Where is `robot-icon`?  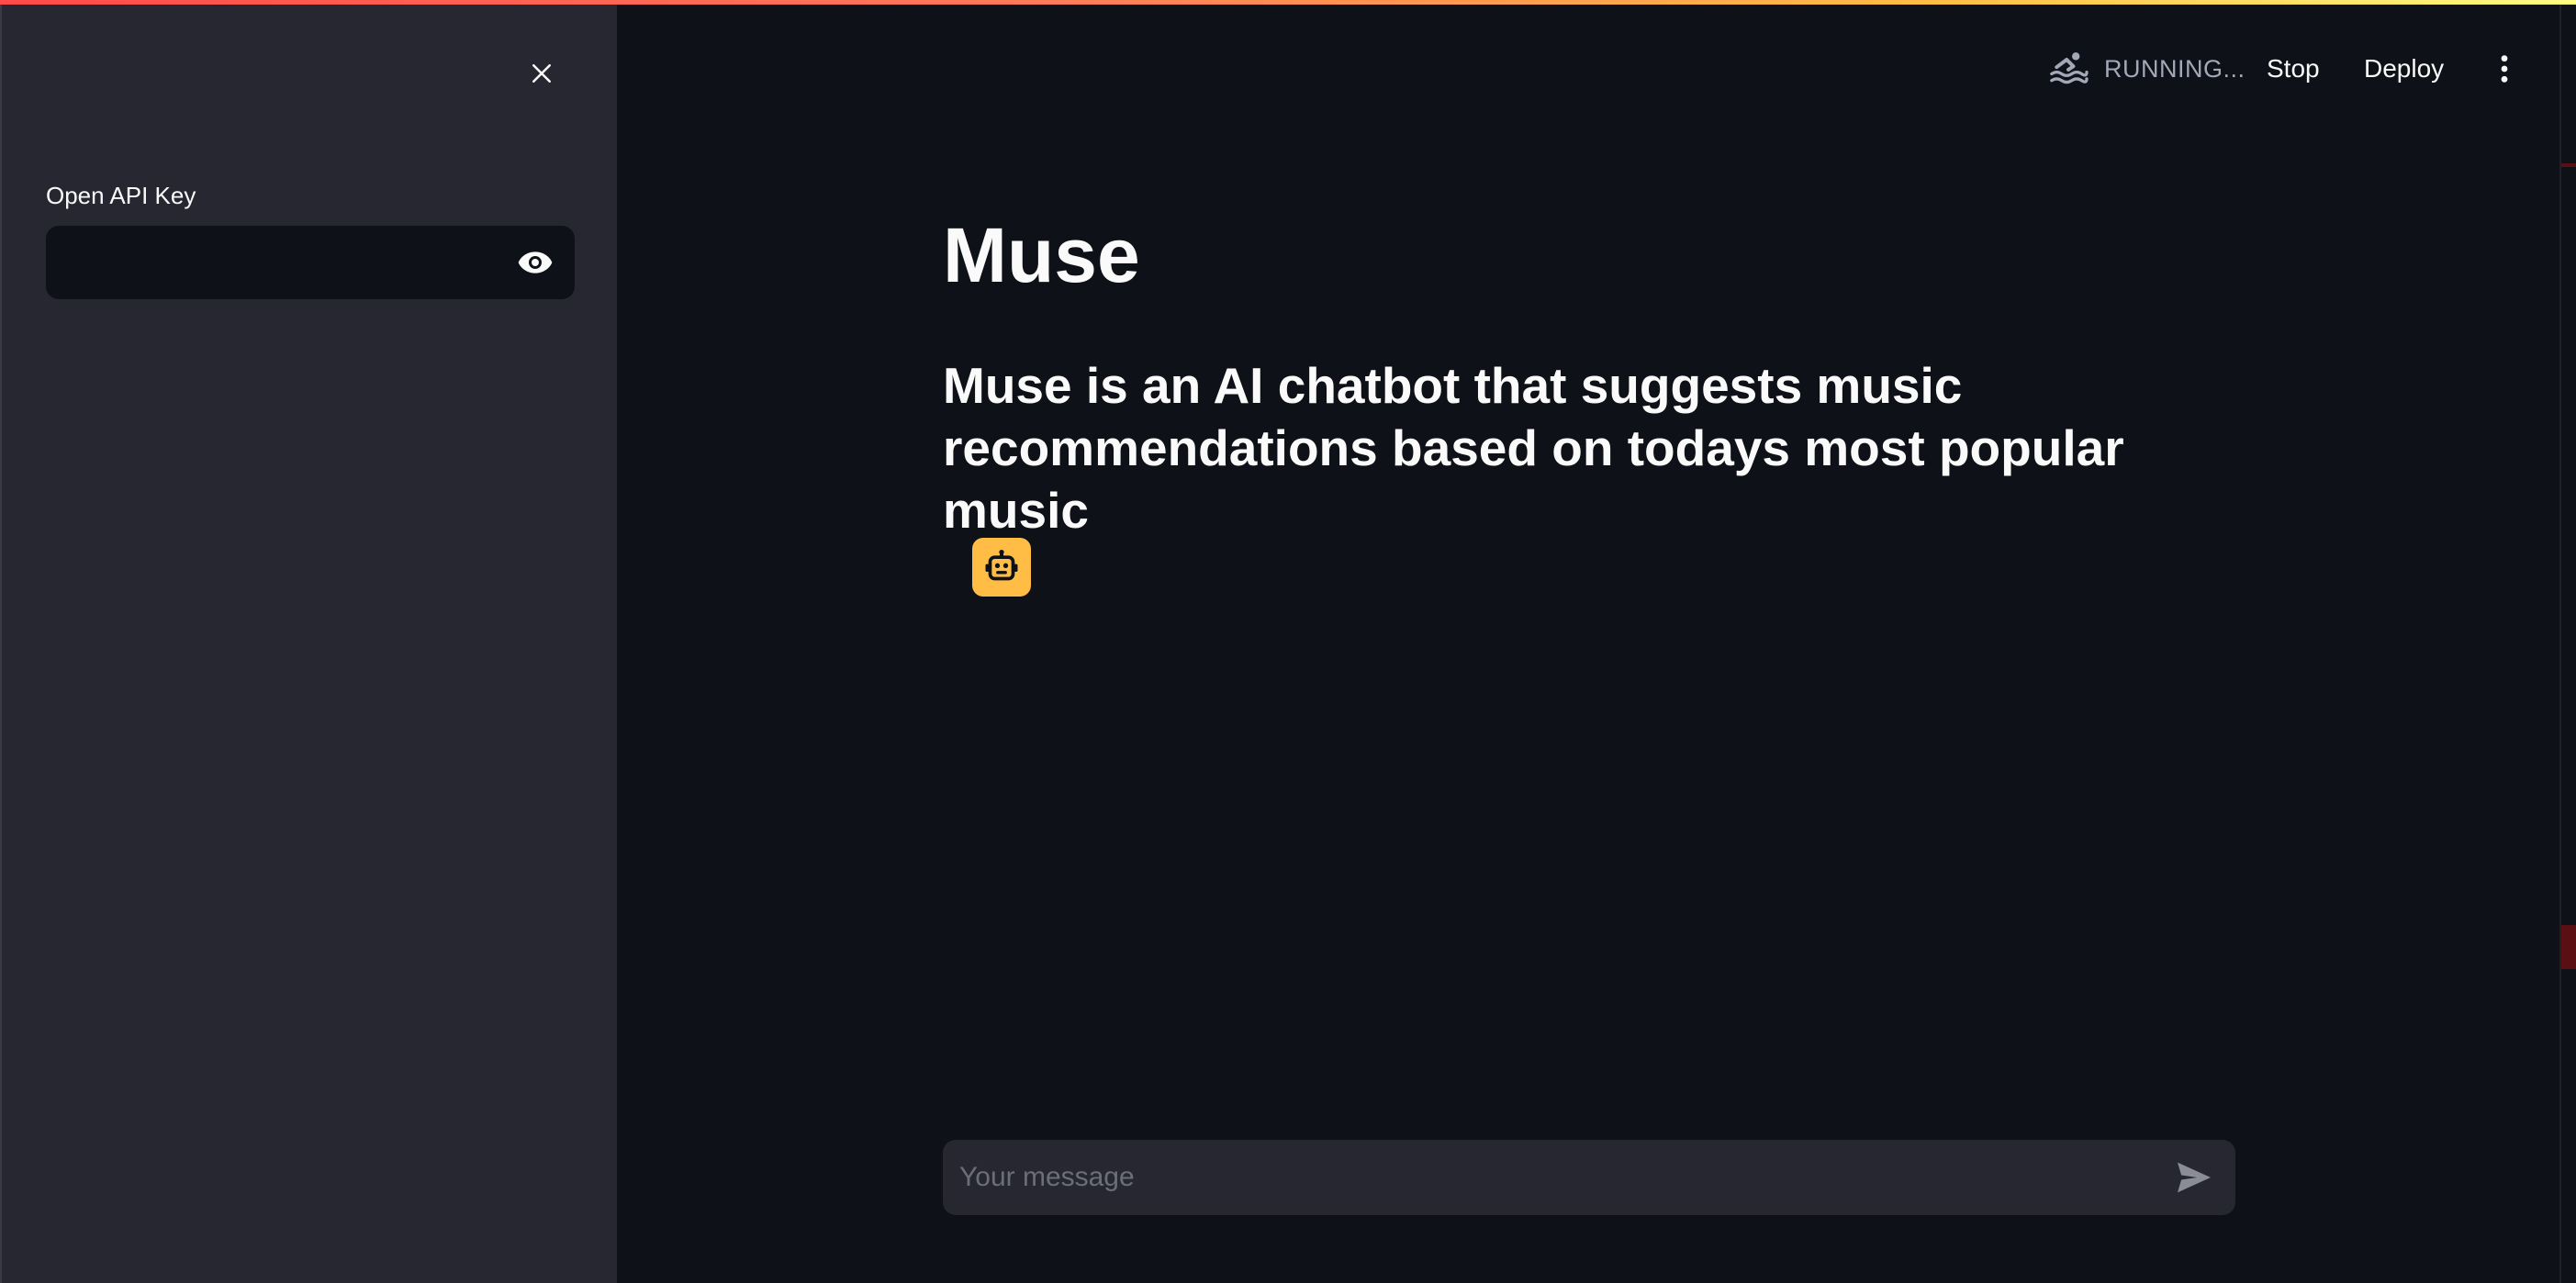
robot-icon is located at coordinates (1001, 565).